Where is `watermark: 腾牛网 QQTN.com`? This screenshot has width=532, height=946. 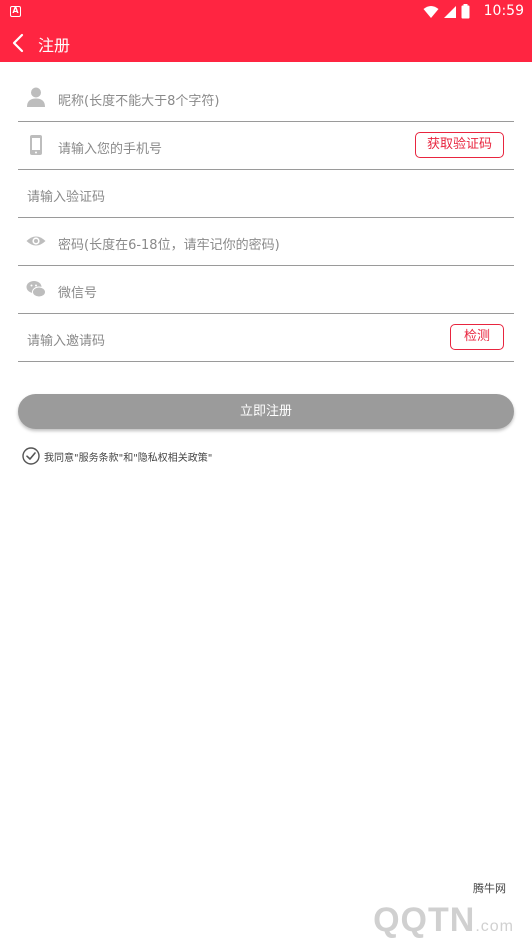
watermark: 腾牛网 QQTN.com is located at coordinates (409, 910).